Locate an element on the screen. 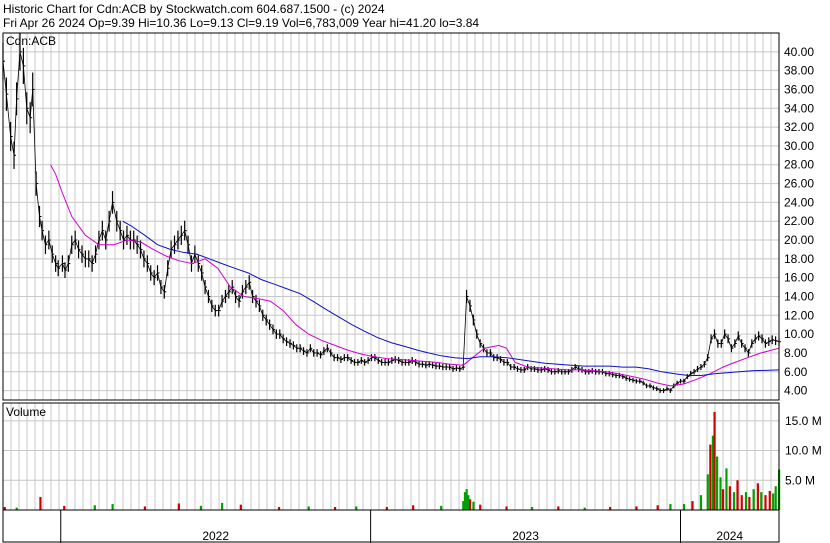 The height and width of the screenshot is (543, 830). y-tick-label: 12.00 is located at coordinates (799, 315).